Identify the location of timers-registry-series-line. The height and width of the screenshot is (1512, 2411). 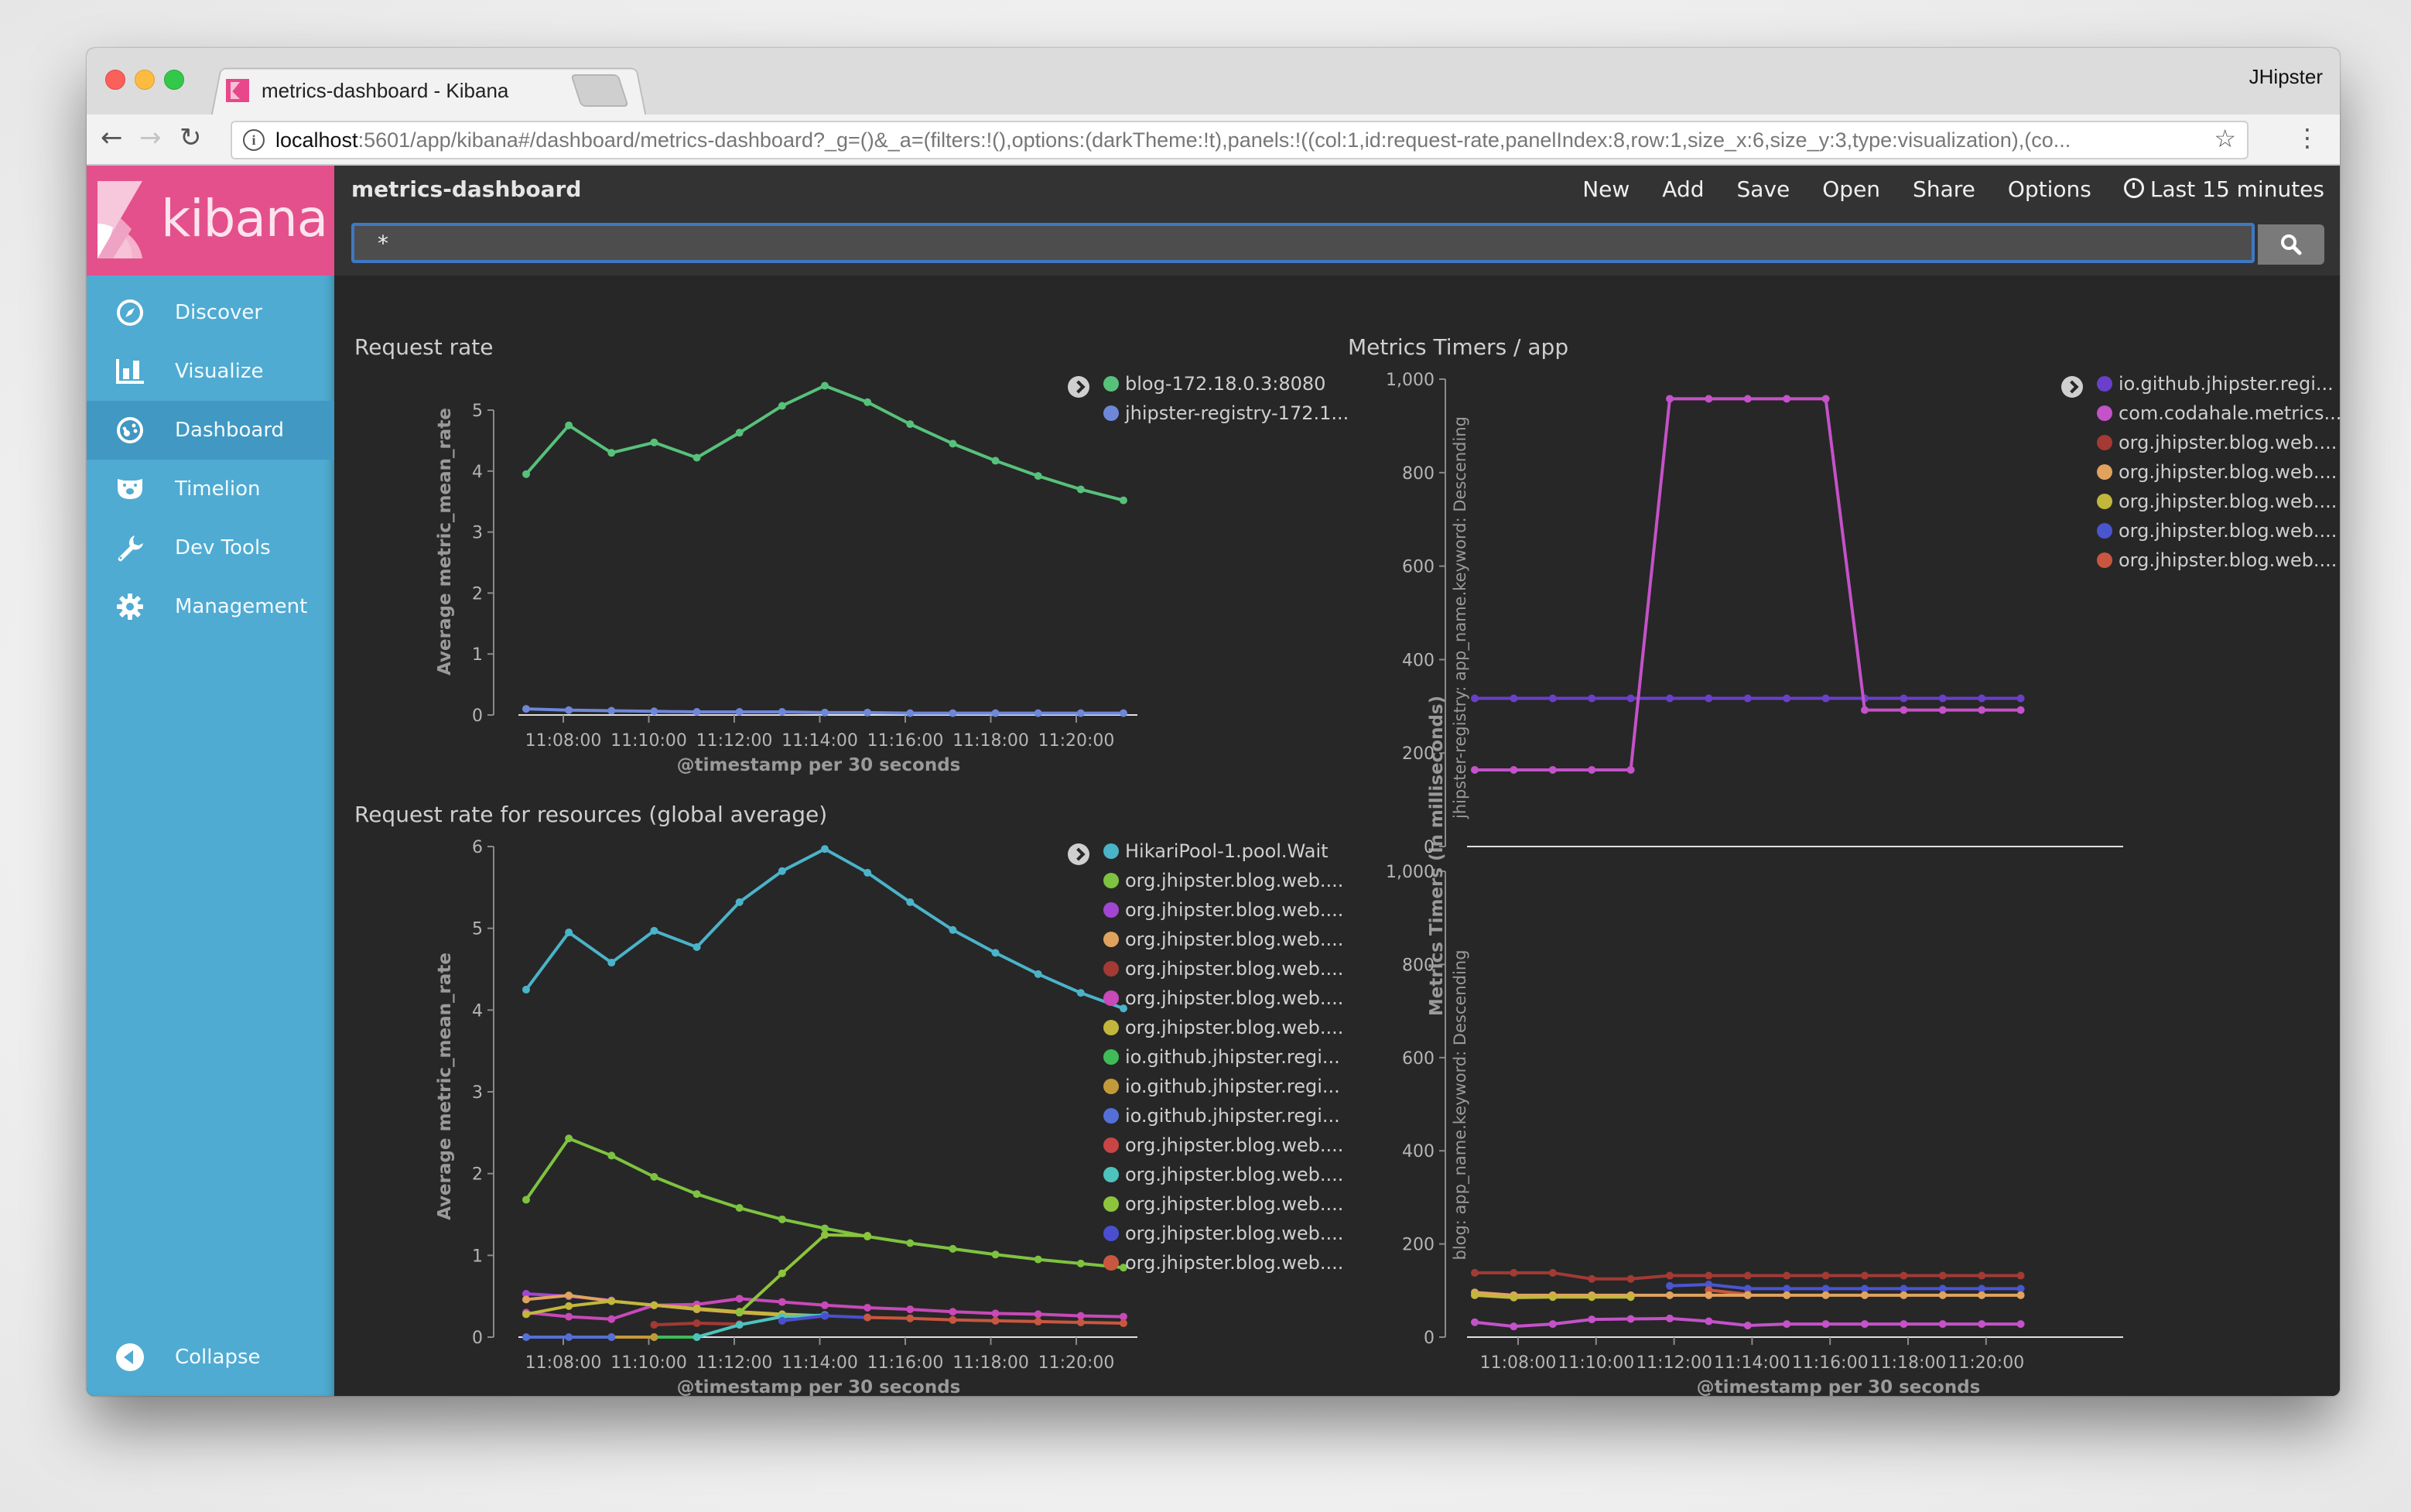
(1748, 584).